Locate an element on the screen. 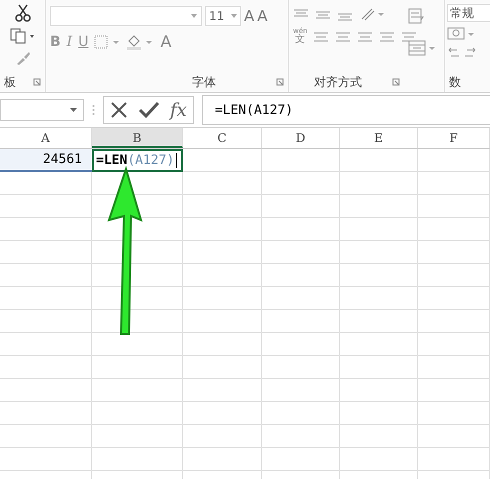  group-label: 板 is located at coordinates (10, 82).